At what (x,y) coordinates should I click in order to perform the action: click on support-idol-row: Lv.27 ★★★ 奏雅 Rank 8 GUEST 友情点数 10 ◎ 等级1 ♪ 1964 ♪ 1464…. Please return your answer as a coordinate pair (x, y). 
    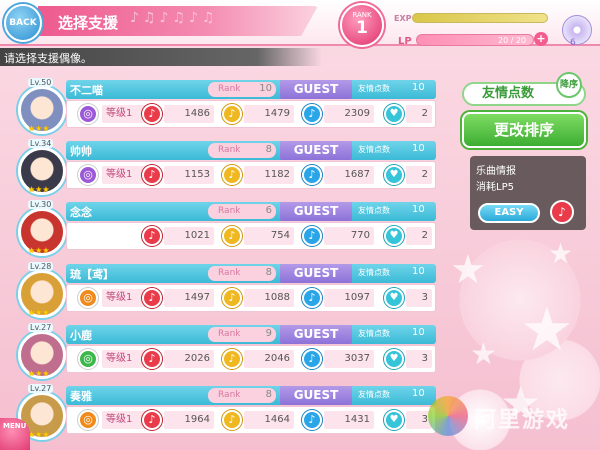
    Looking at the image, I should click on (227, 414).